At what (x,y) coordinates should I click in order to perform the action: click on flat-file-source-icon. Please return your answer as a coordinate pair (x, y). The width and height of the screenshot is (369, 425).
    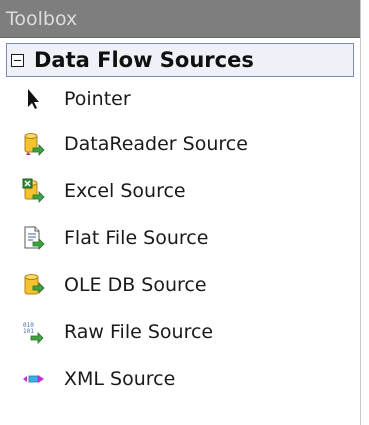
    Looking at the image, I should click on (34, 238).